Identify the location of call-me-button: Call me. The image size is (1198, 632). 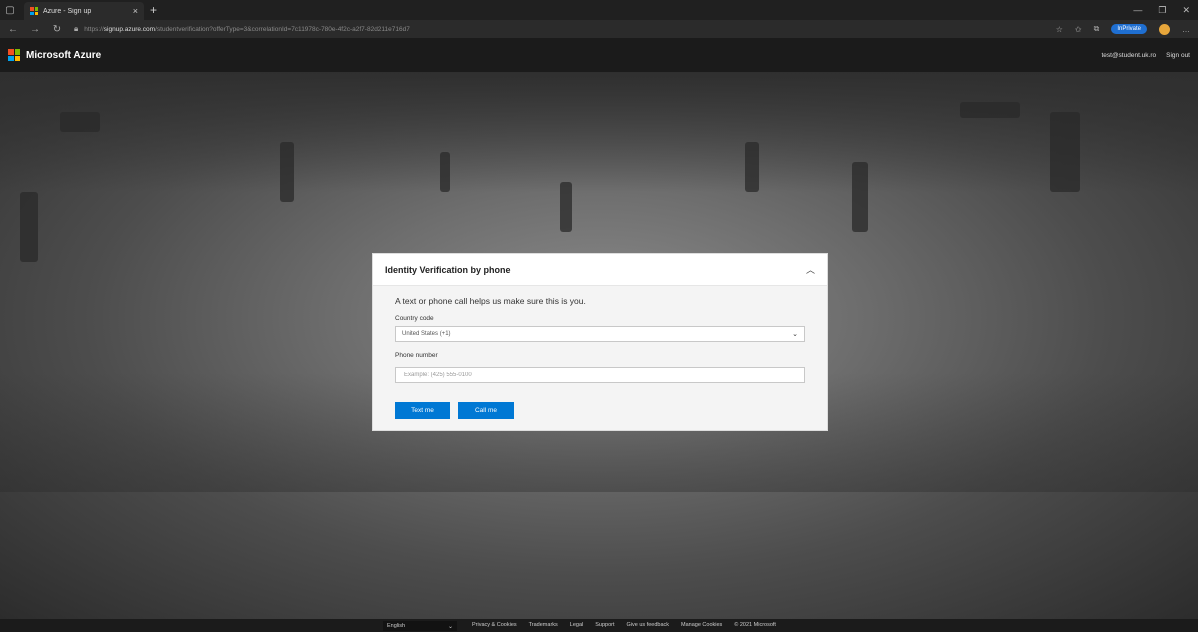
(486, 410).